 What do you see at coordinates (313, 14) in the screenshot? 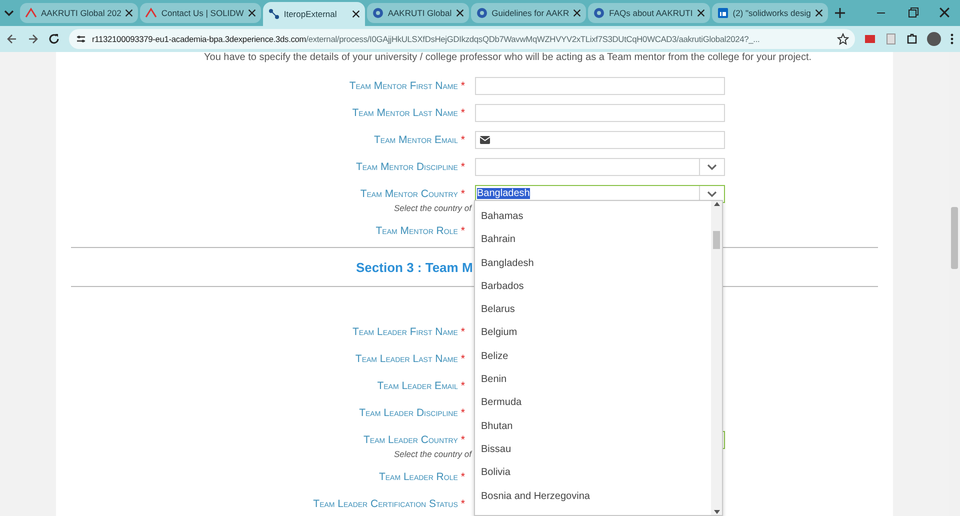
I see `browser-tab: IteropExternal` at bounding box center [313, 14].